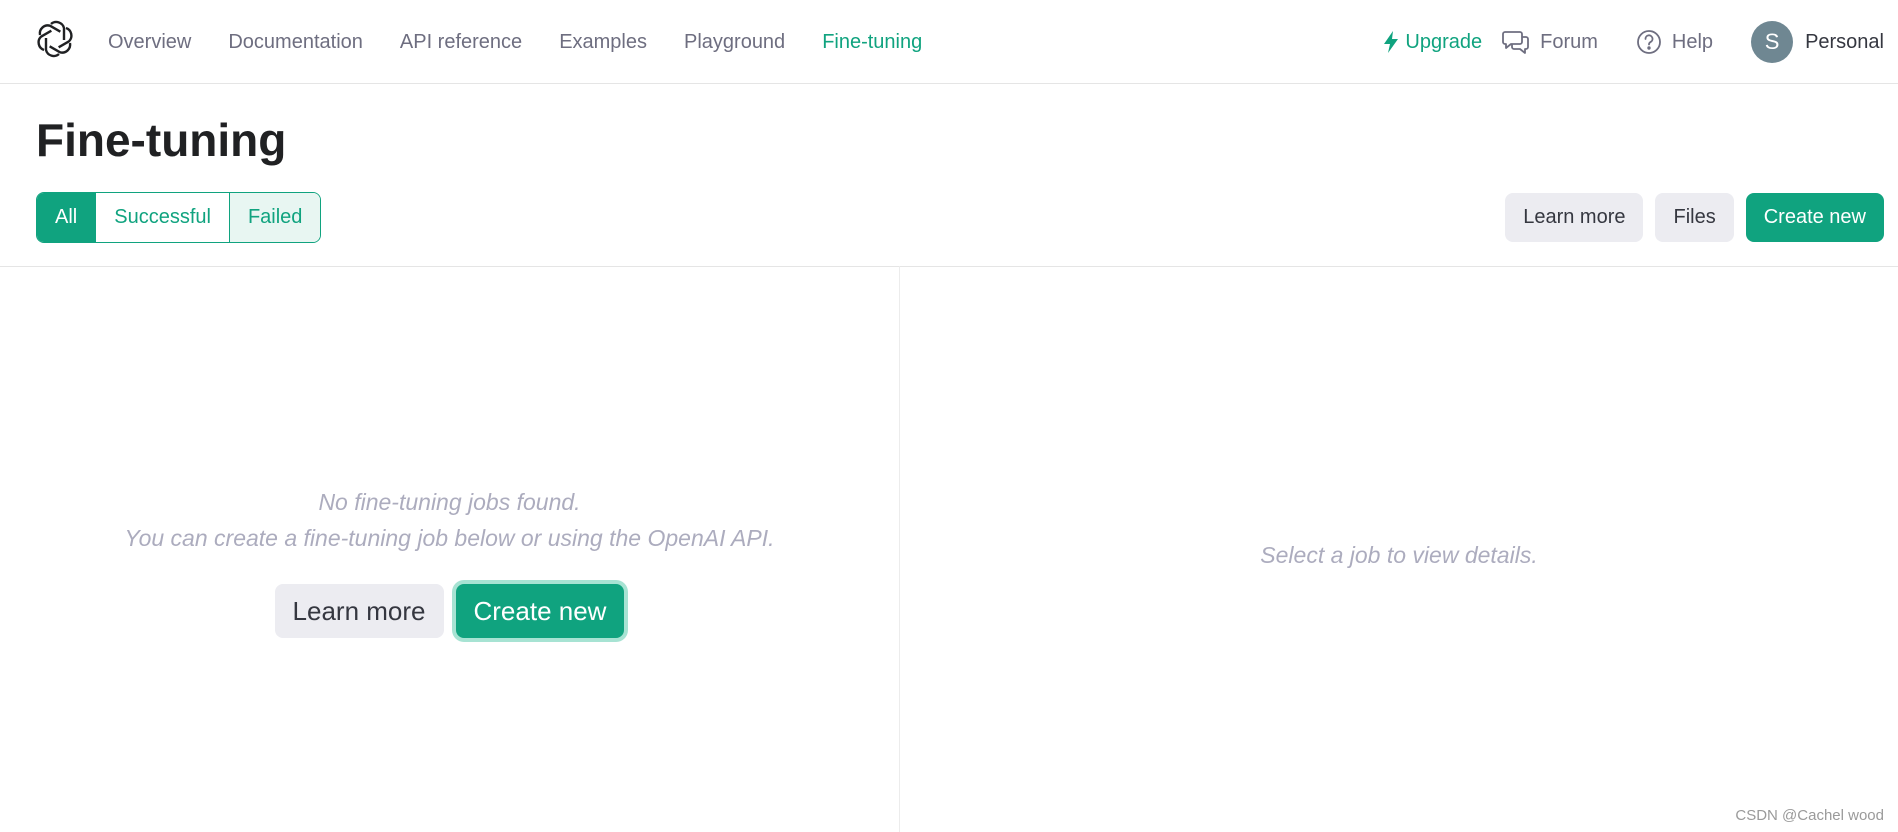  I want to click on lightning-icon, so click(1391, 42).